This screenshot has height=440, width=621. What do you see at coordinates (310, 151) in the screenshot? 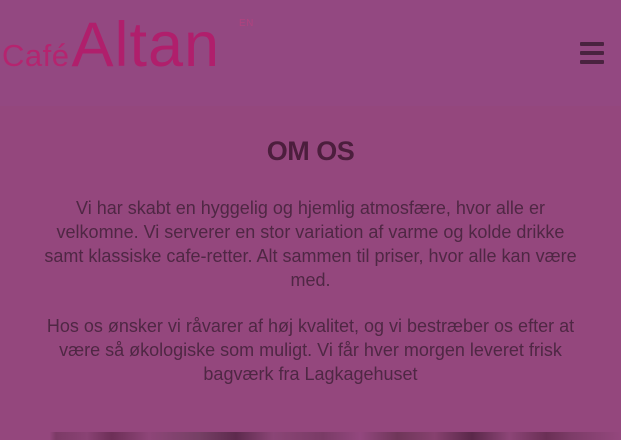
I see `page-title: OM OS` at bounding box center [310, 151].